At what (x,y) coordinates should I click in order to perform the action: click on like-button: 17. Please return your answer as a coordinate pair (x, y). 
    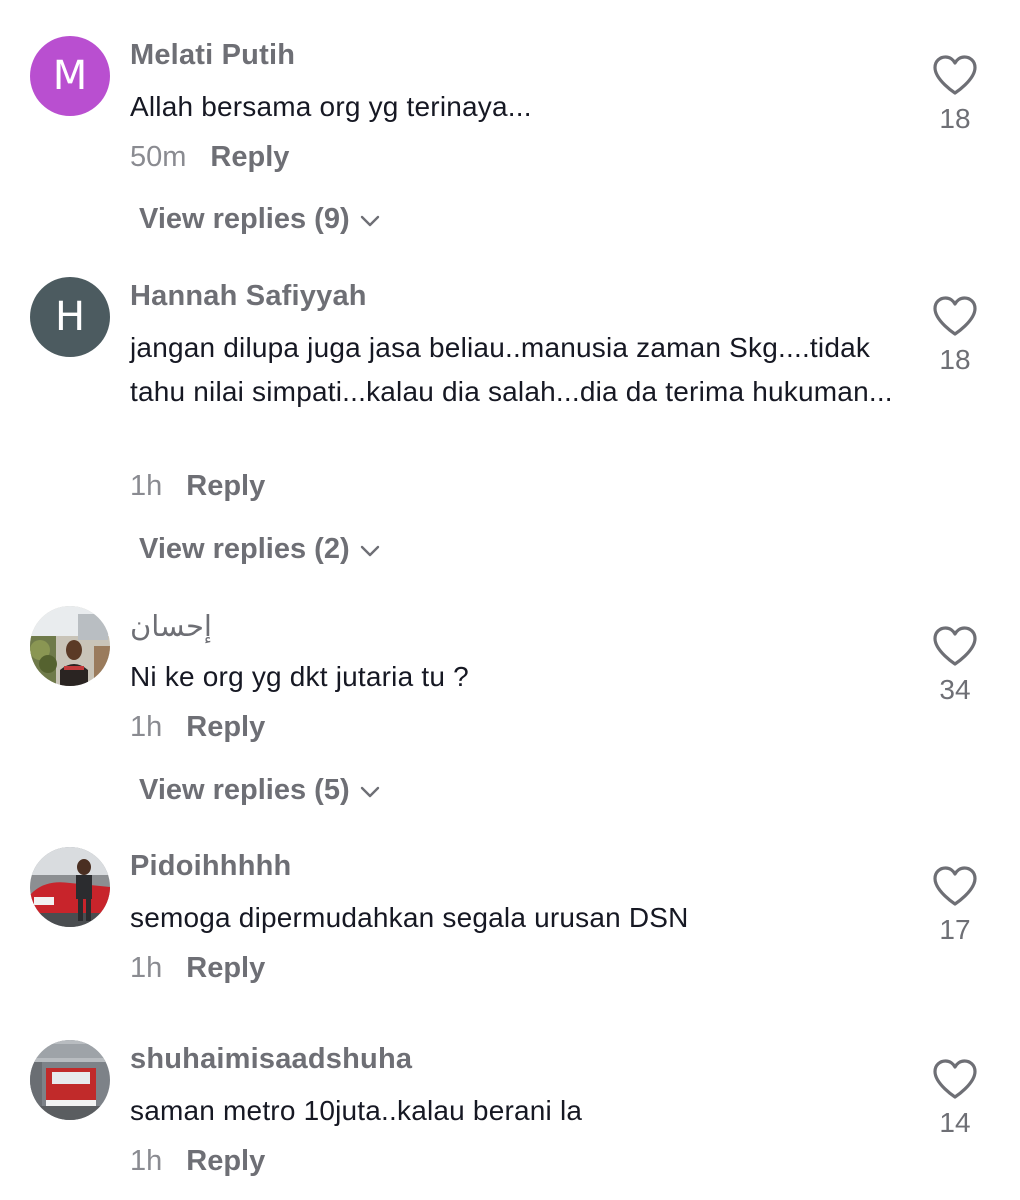
    Looking at the image, I should click on (955, 905).